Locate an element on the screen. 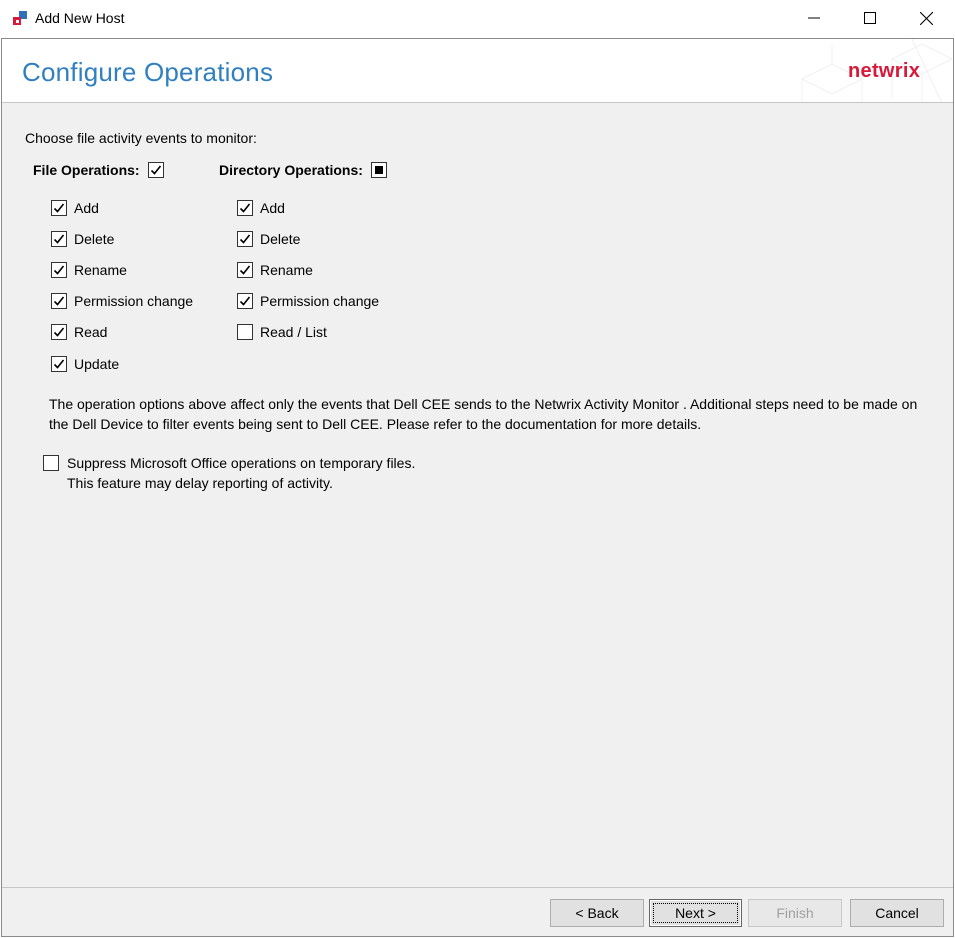 This screenshot has width=955, height=938. dir-op-read-list-checkbox is located at coordinates (245, 332).